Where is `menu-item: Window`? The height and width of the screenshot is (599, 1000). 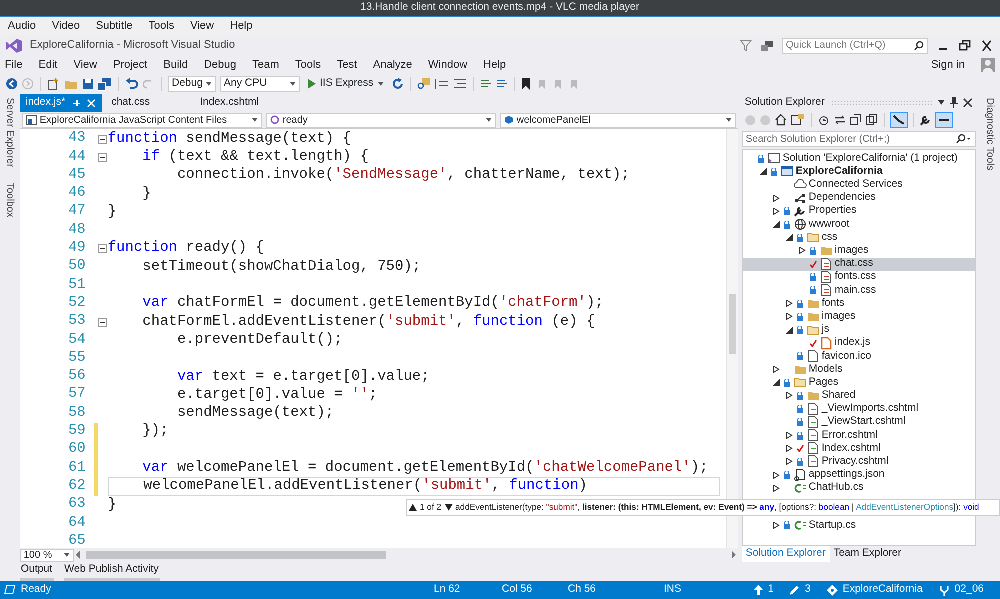 menu-item: Window is located at coordinates (448, 65).